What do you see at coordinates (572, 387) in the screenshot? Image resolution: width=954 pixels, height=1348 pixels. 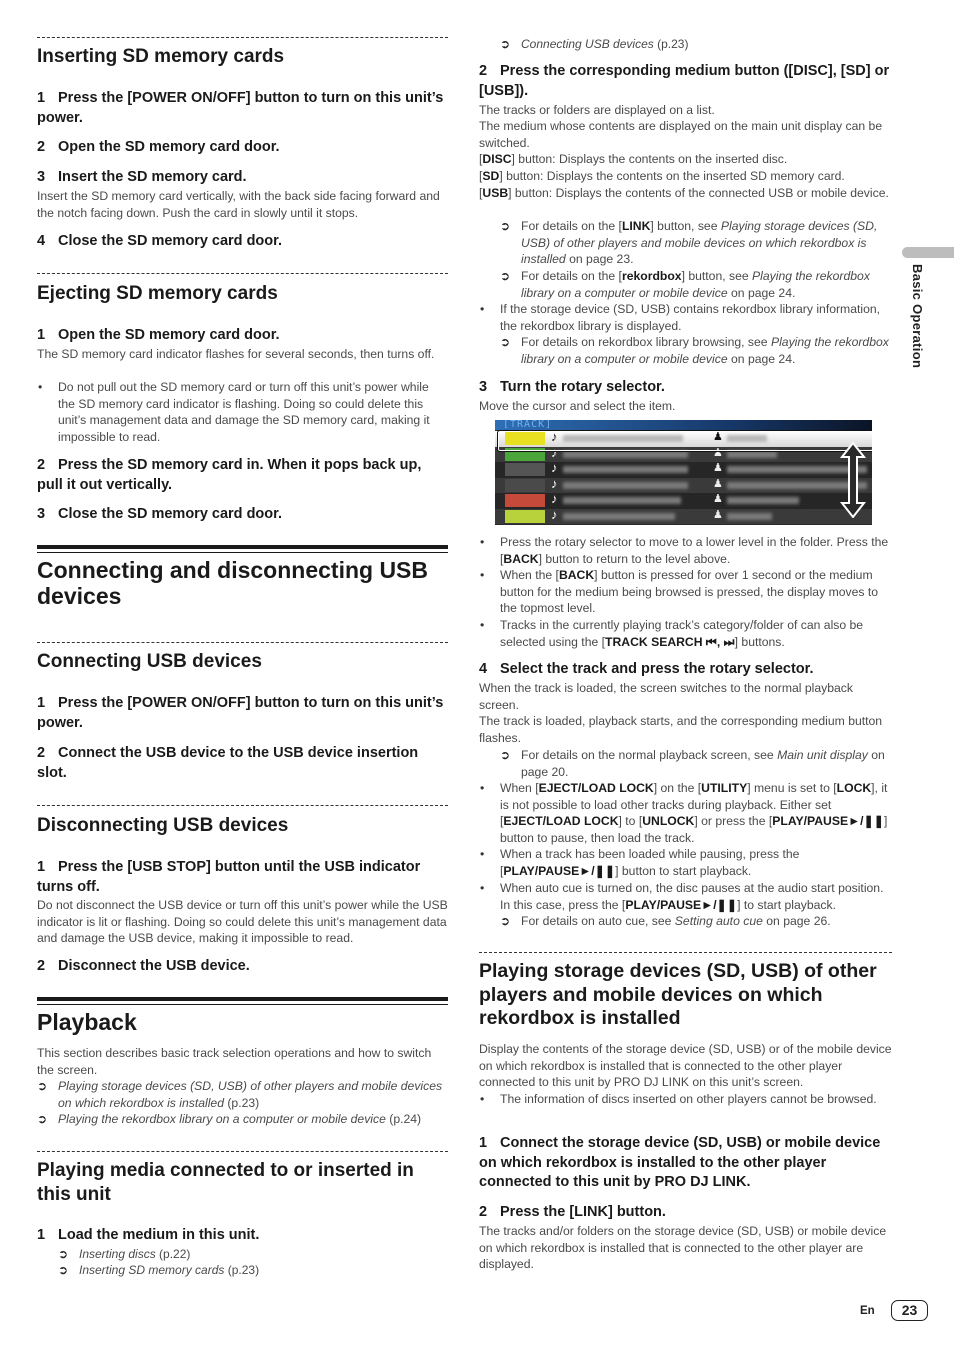 I see `rotary-step-3: 3 Turn the rotary selector.` at bounding box center [572, 387].